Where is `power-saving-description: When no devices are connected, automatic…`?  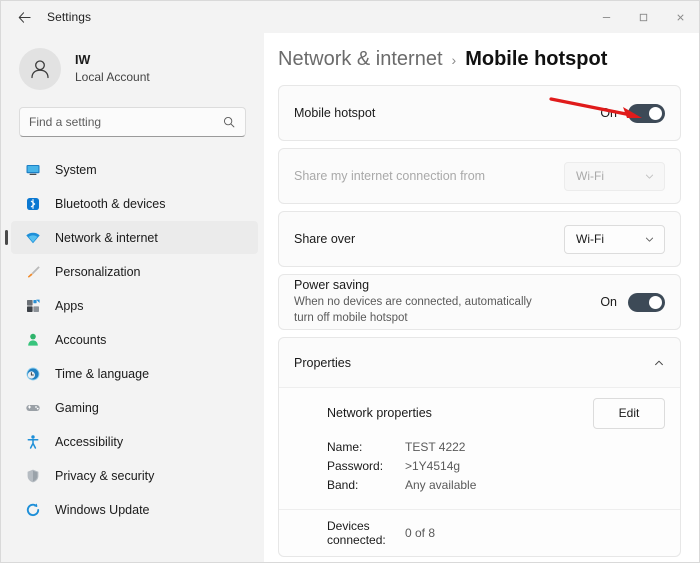 power-saving-description: When no devices are connected, automatic… is located at coordinates (413, 309).